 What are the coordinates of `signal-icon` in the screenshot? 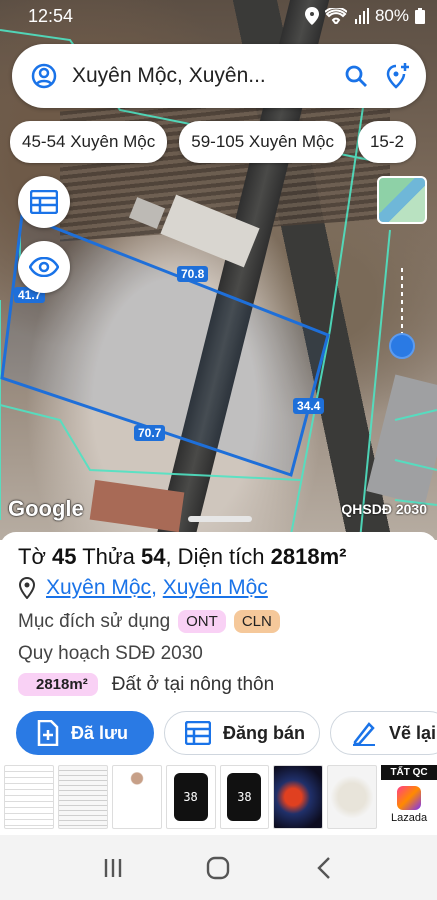 It's located at (361, 16).